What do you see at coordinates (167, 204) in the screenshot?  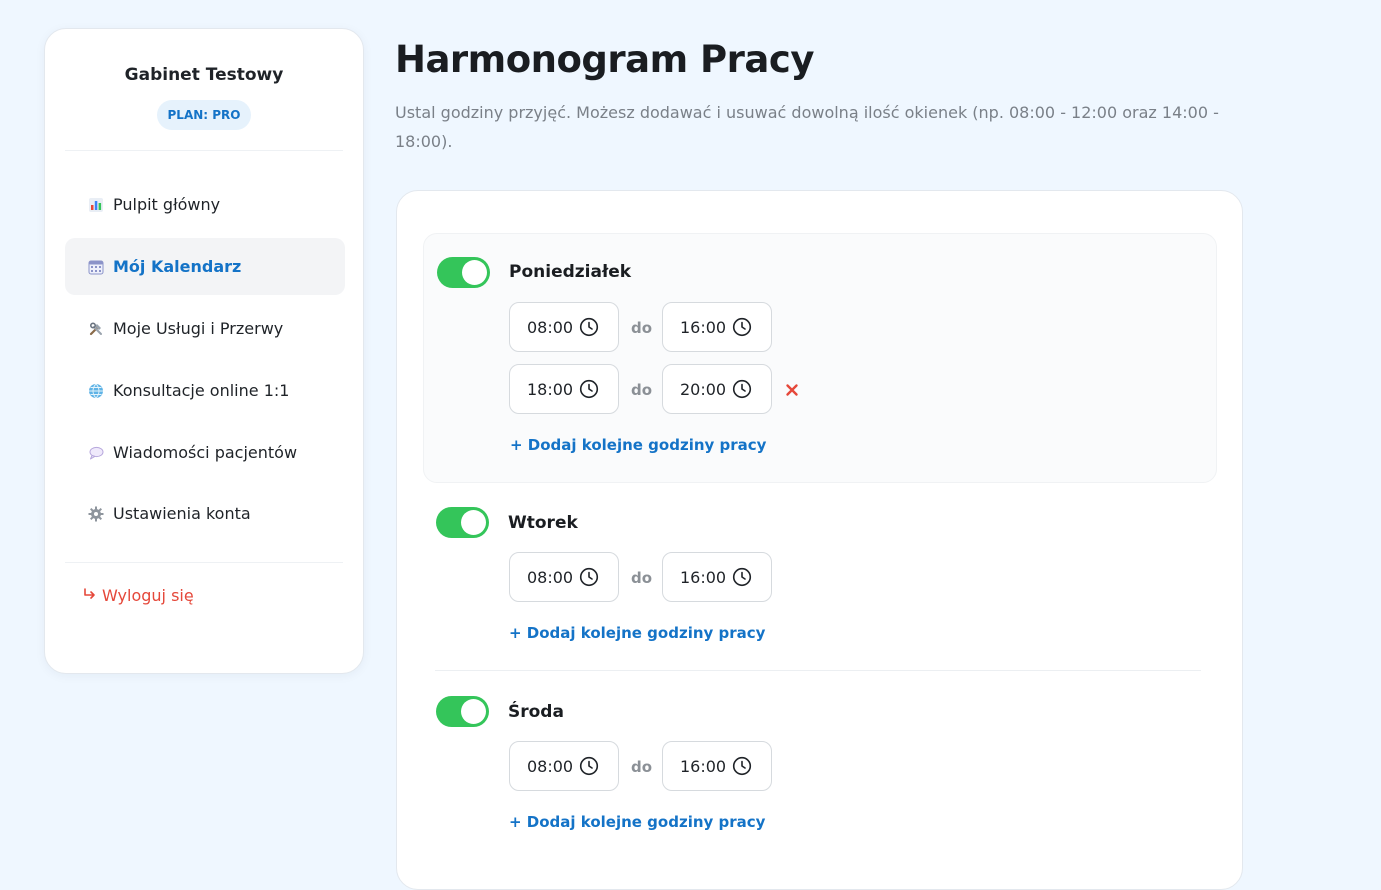 I see `nav-label: Pulpit główny` at bounding box center [167, 204].